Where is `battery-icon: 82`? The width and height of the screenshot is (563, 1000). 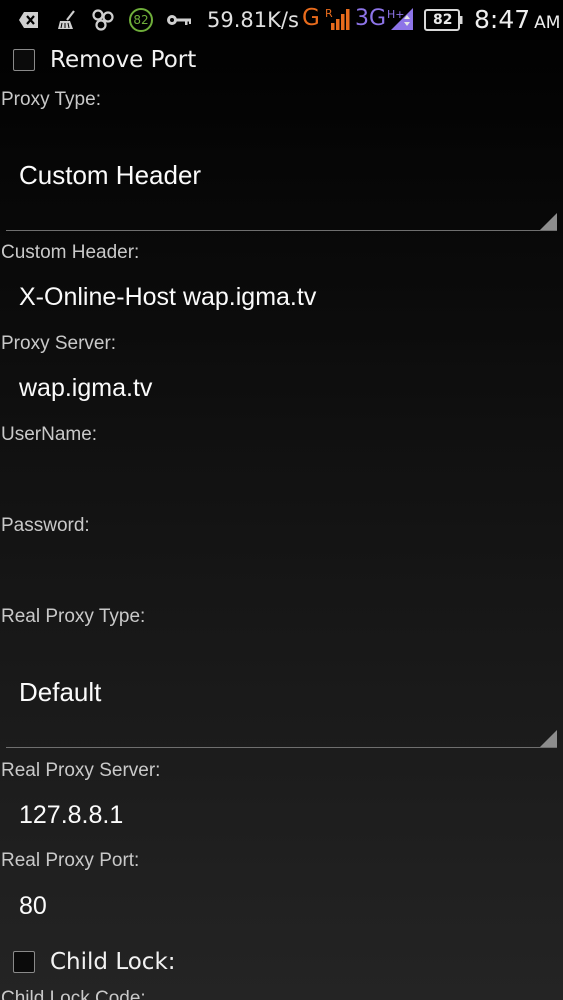 battery-icon: 82 is located at coordinates (444, 20).